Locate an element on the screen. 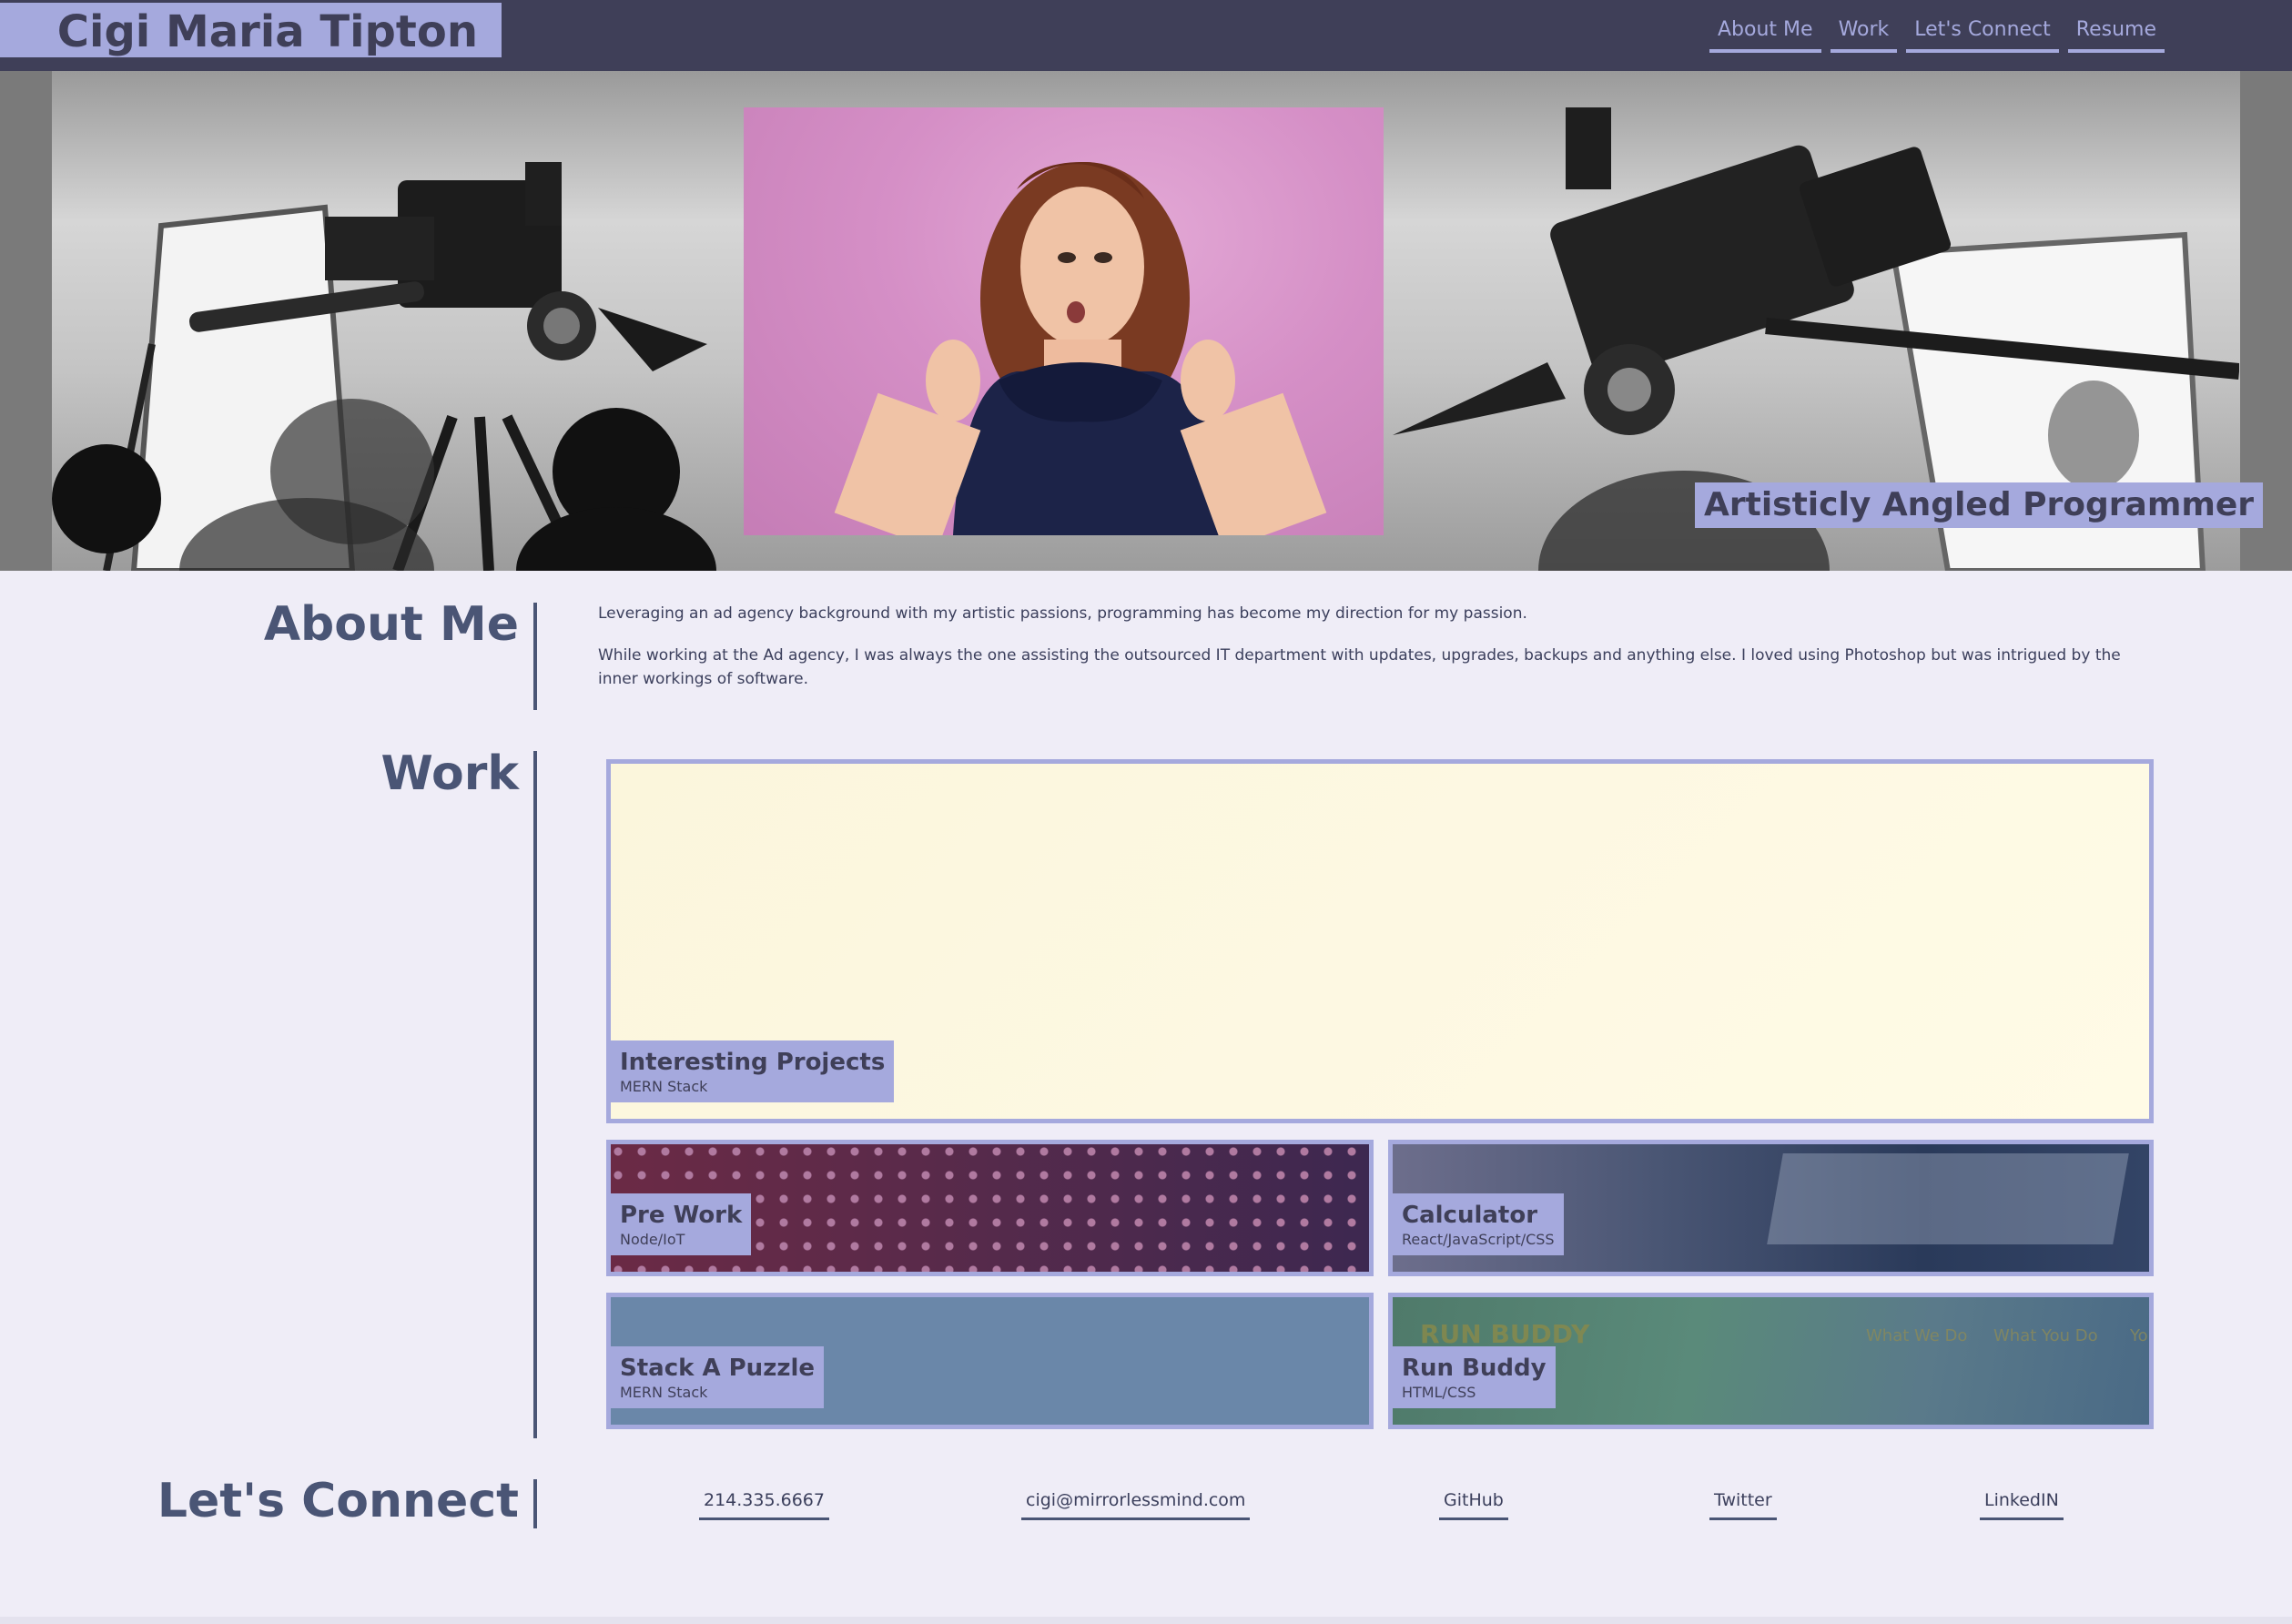 The height and width of the screenshot is (1624, 2292). site-logo: Cigi Maria Tipton is located at coordinates (251, 30).